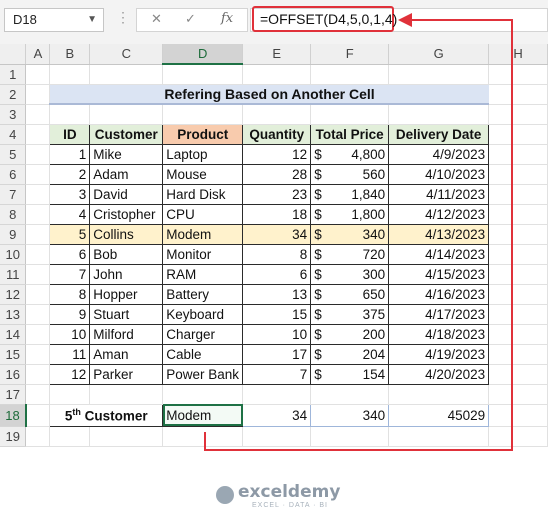  What do you see at coordinates (13, 354) in the screenshot?
I see `row-header-15: 15` at bounding box center [13, 354].